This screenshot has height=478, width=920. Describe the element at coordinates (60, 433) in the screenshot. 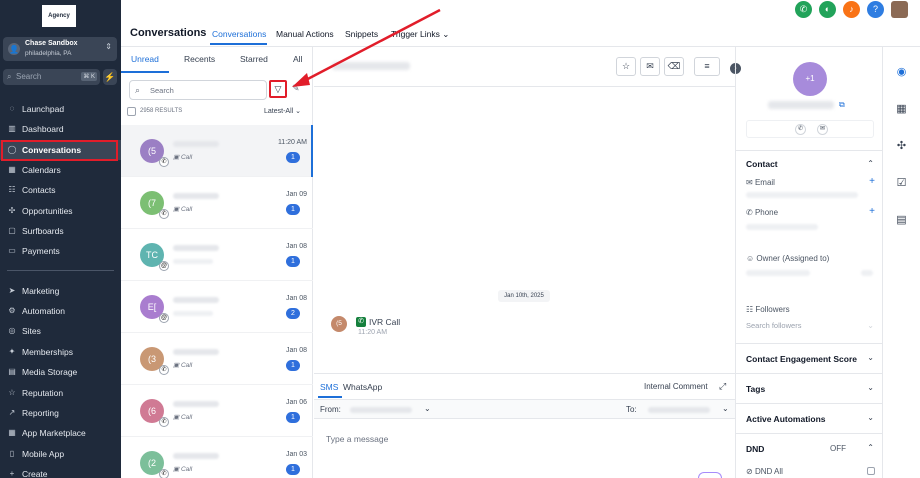

I see `sidebar-item-app-marketplace: ▦ App Marketplace` at that location.